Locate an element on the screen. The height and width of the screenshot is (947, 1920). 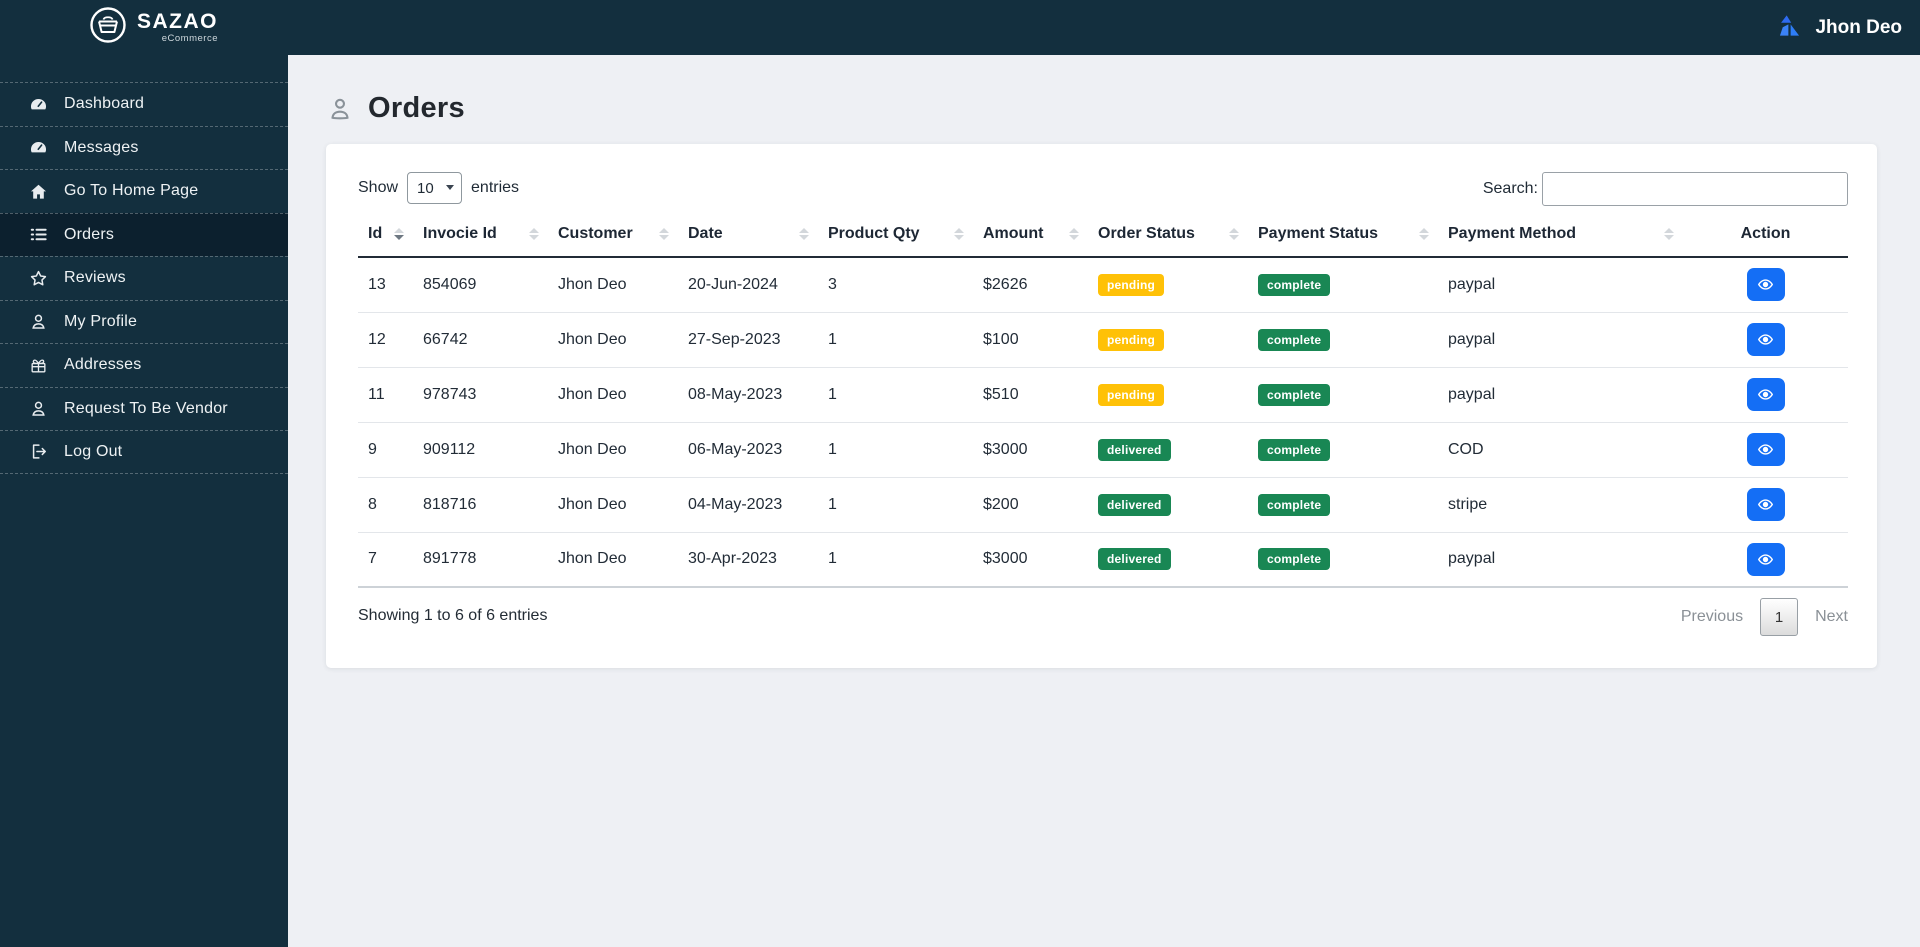
sidebar-item-go-to-home-page: Go To Home Page is located at coordinates (144, 191).